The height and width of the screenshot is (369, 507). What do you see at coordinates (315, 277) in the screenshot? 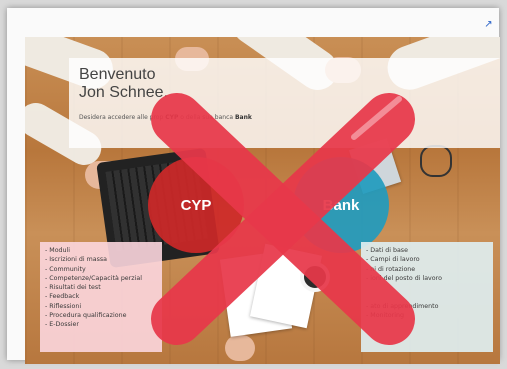
I see `coffee-cup-shape` at bounding box center [315, 277].